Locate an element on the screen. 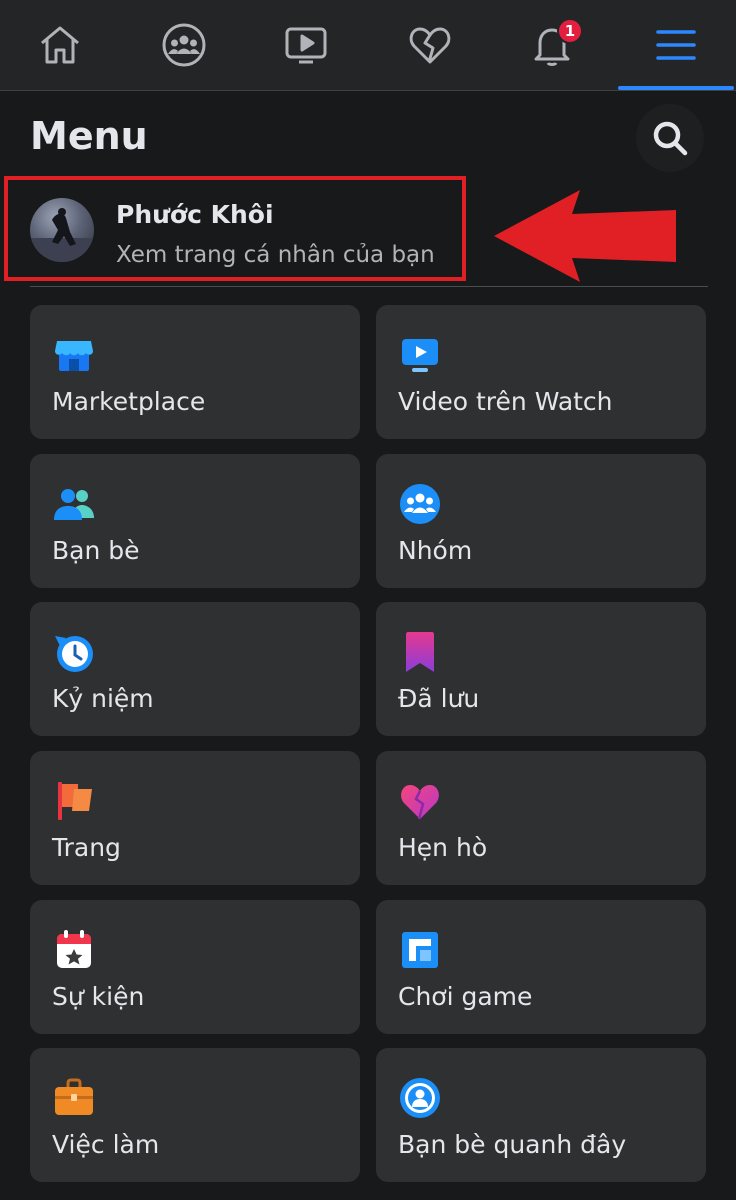 The width and height of the screenshot is (736, 1200). profile-subtitle: Xem trang cá nhân của bạn is located at coordinates (275, 255).